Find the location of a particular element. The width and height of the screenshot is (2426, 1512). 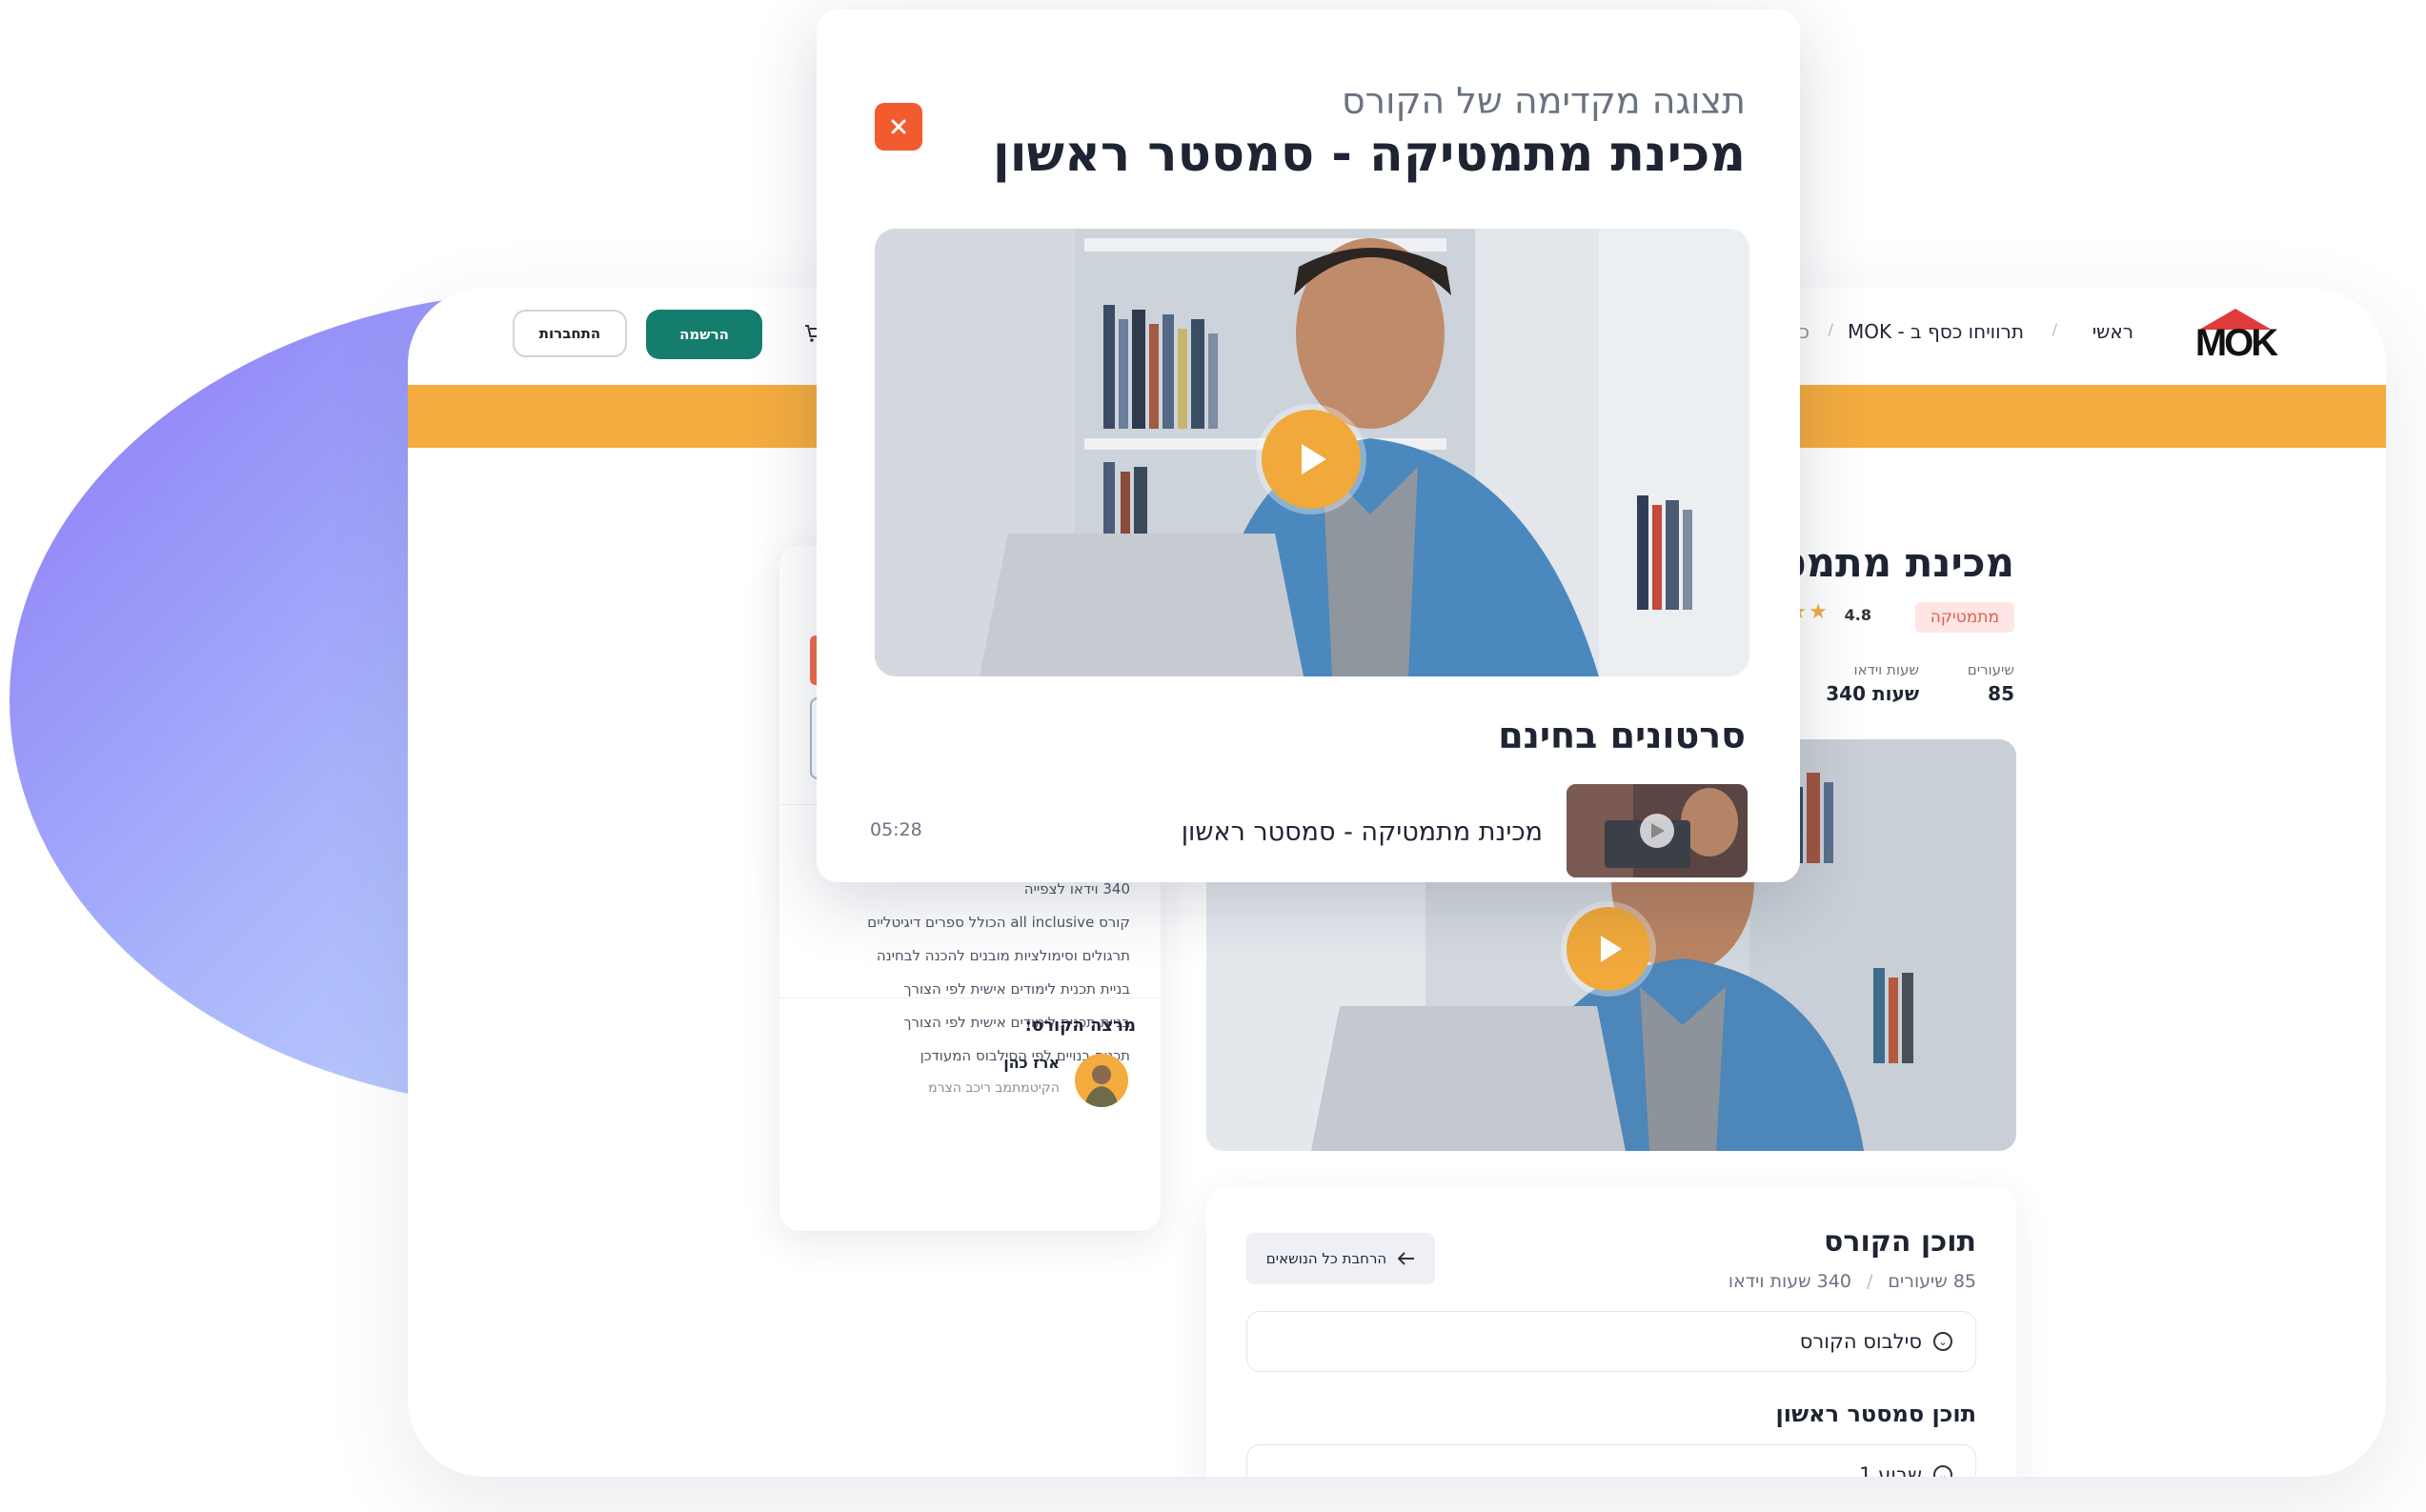

expand-all-button: הרחבת כל הנושאים is located at coordinates (1340, 1258).